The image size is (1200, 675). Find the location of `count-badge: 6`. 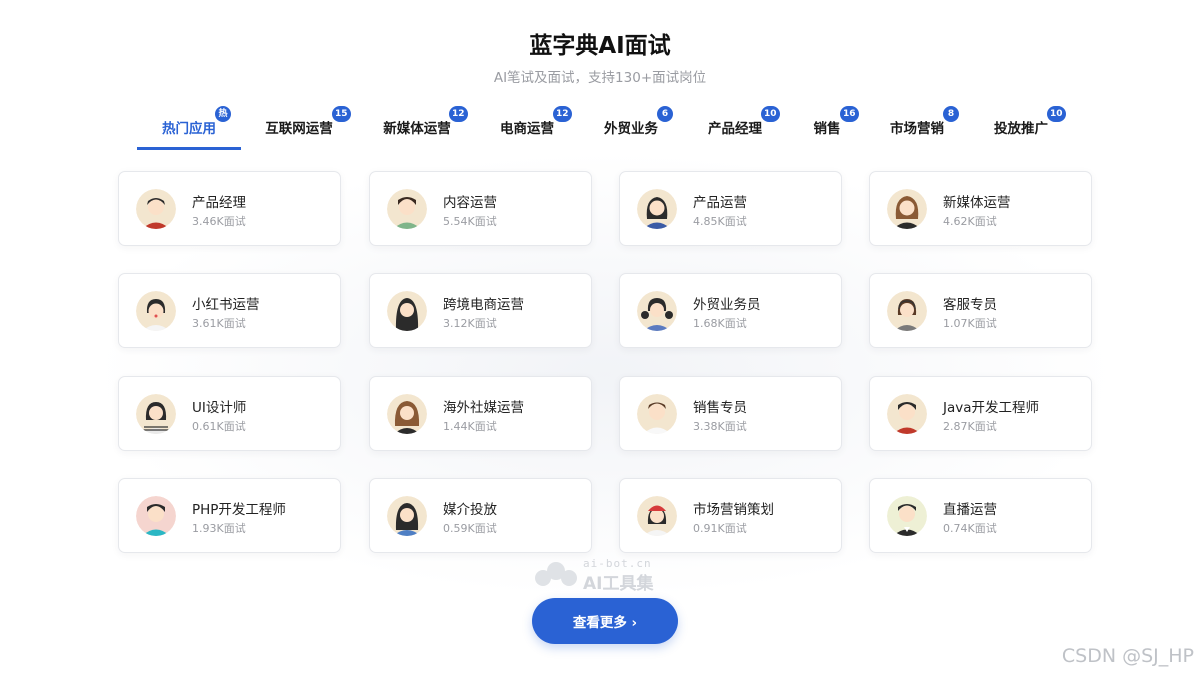

count-badge: 6 is located at coordinates (665, 114).